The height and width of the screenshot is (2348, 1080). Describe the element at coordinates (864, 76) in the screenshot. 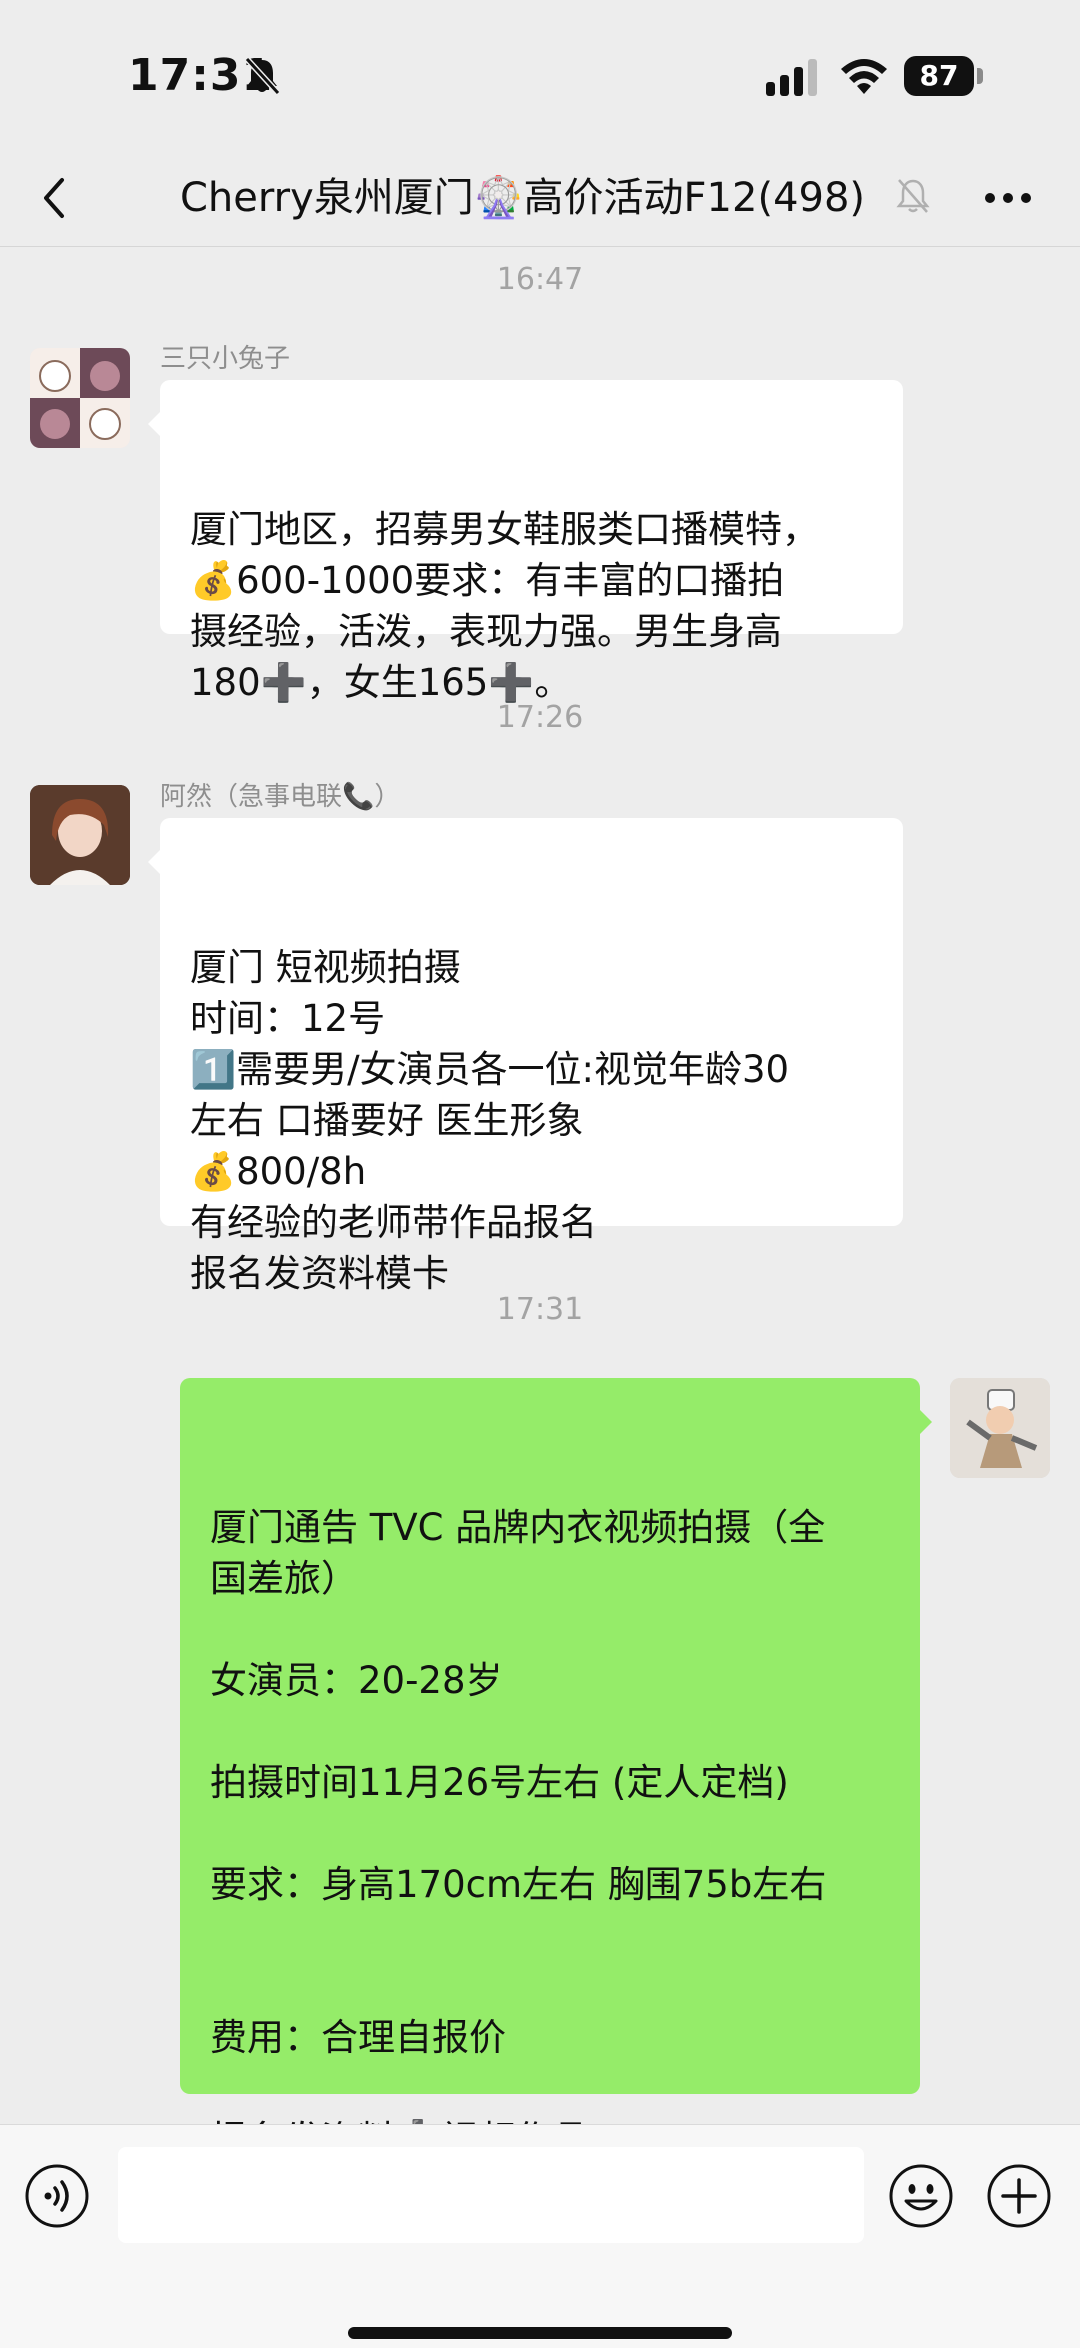

I see `wifi-icon` at that location.